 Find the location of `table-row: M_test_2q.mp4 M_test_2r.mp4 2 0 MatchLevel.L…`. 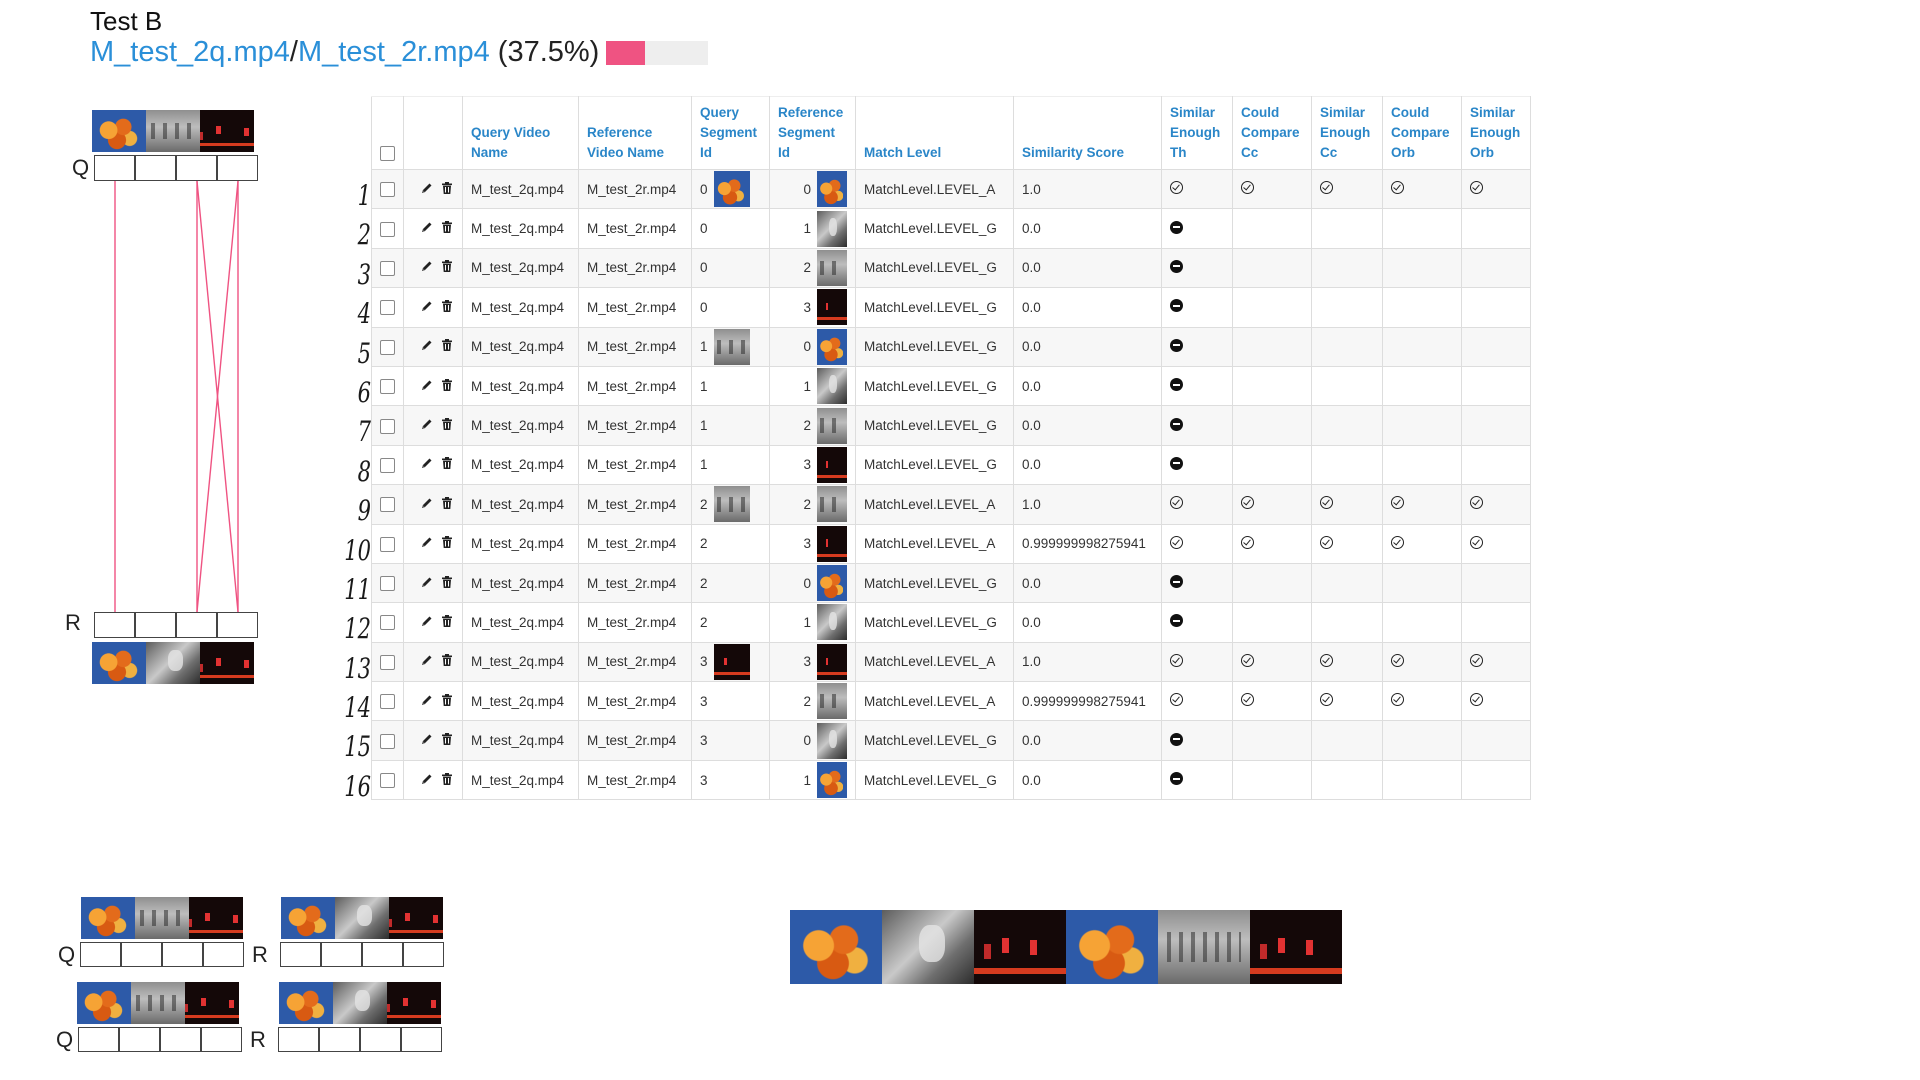

table-row: M_test_2q.mp4 M_test_2r.mp4 2 0 MatchLevel.L… is located at coordinates (951, 583).